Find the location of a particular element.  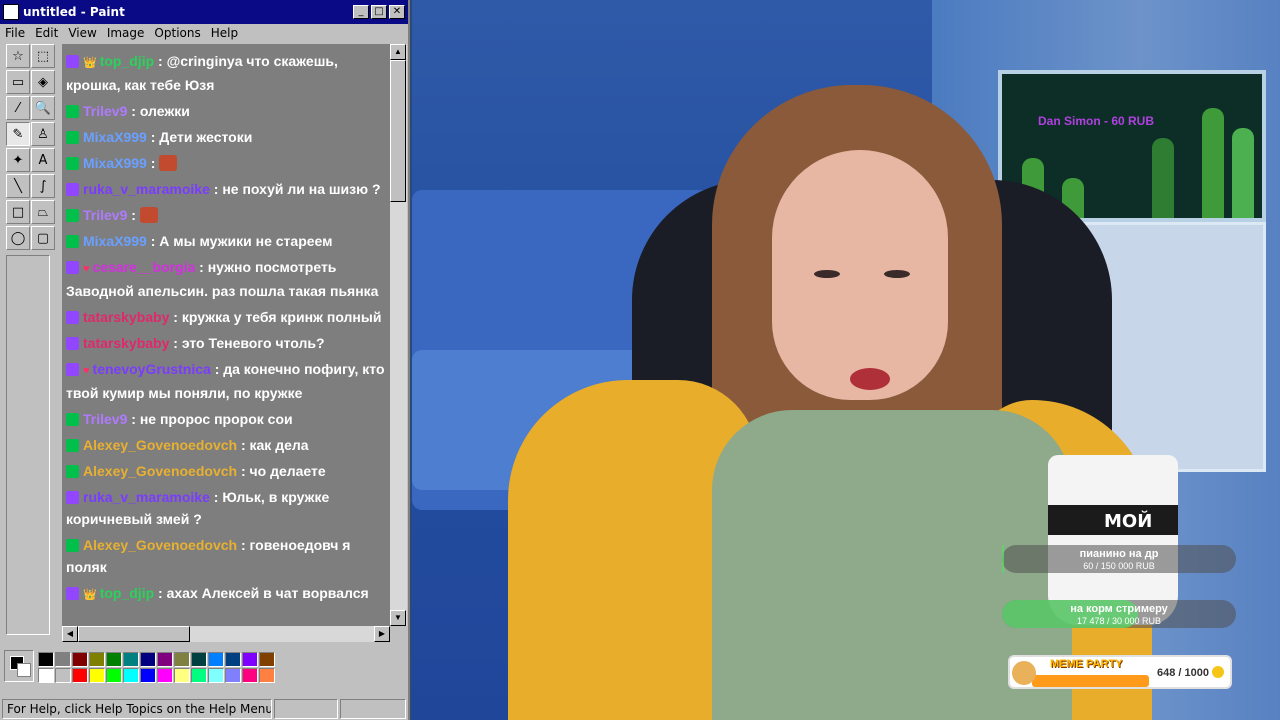

rounded-rectangle-tool-icon: ▢ is located at coordinates (43, 238).